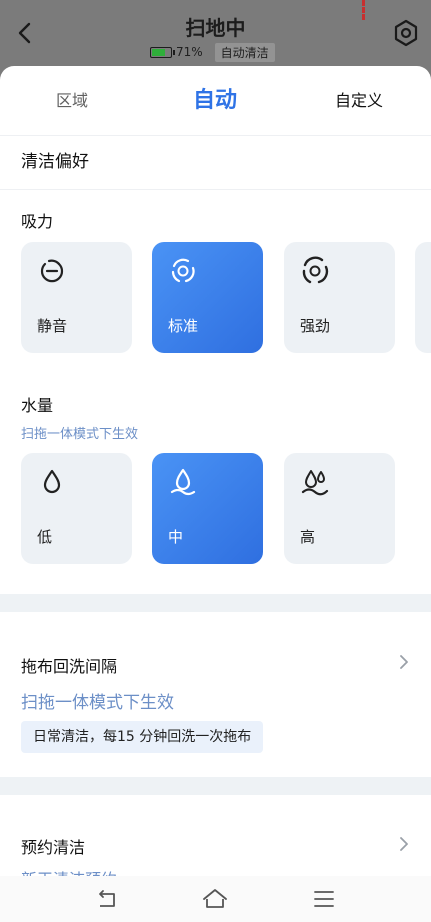 This screenshot has width=431, height=922. What do you see at coordinates (359, 101) in the screenshot?
I see `tab-custom: 自定义` at bounding box center [359, 101].